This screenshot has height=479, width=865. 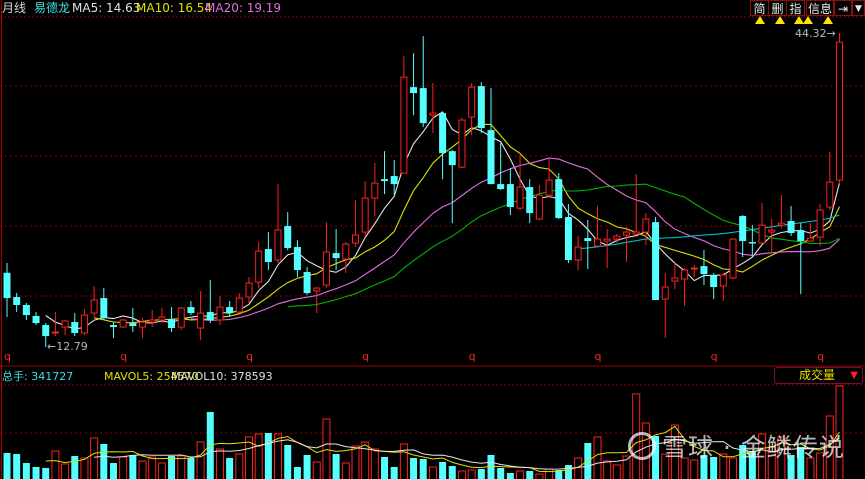 What do you see at coordinates (736, 446) in the screenshot?
I see `watermark: 雪球 · 金鳞传说` at bounding box center [736, 446].